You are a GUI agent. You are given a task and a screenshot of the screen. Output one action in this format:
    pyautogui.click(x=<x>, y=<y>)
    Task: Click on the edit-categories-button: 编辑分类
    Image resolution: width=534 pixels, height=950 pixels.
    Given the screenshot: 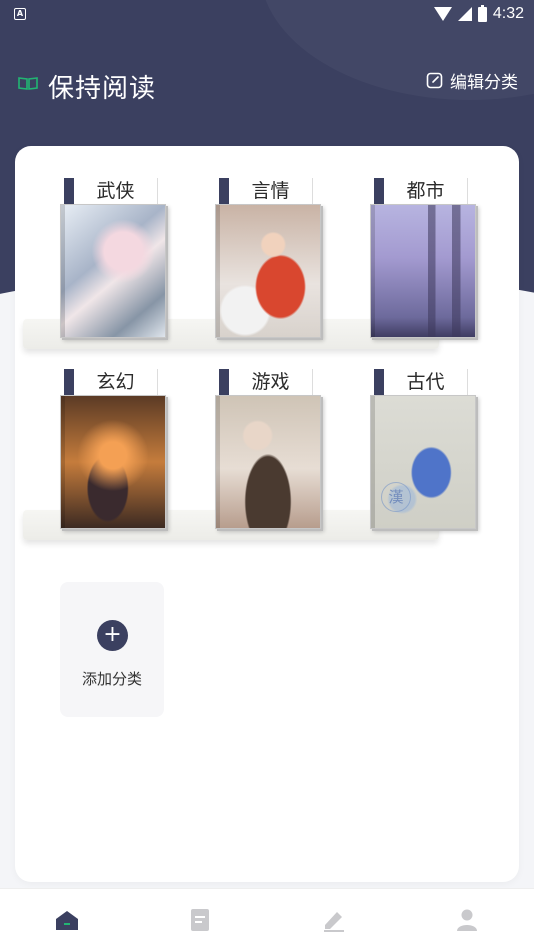 What is the action you would take?
    pyautogui.click(x=472, y=80)
    